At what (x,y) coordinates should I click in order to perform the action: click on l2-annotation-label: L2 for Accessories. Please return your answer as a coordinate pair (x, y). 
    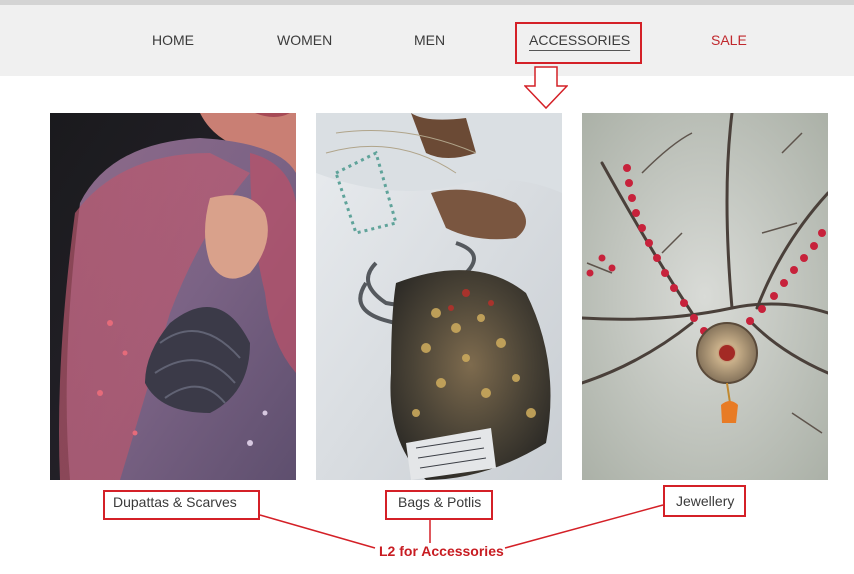
    Looking at the image, I should click on (441, 551).